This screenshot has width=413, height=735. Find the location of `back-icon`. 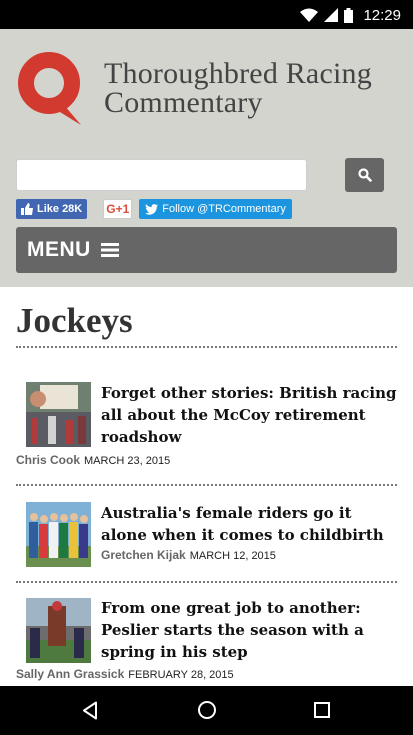

back-icon is located at coordinates (90, 710).